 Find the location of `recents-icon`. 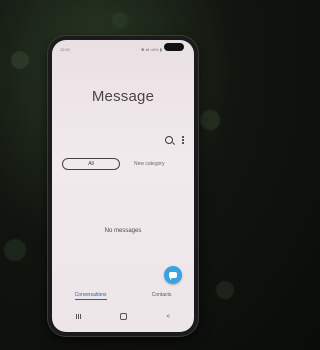

recents-icon is located at coordinates (78, 316).